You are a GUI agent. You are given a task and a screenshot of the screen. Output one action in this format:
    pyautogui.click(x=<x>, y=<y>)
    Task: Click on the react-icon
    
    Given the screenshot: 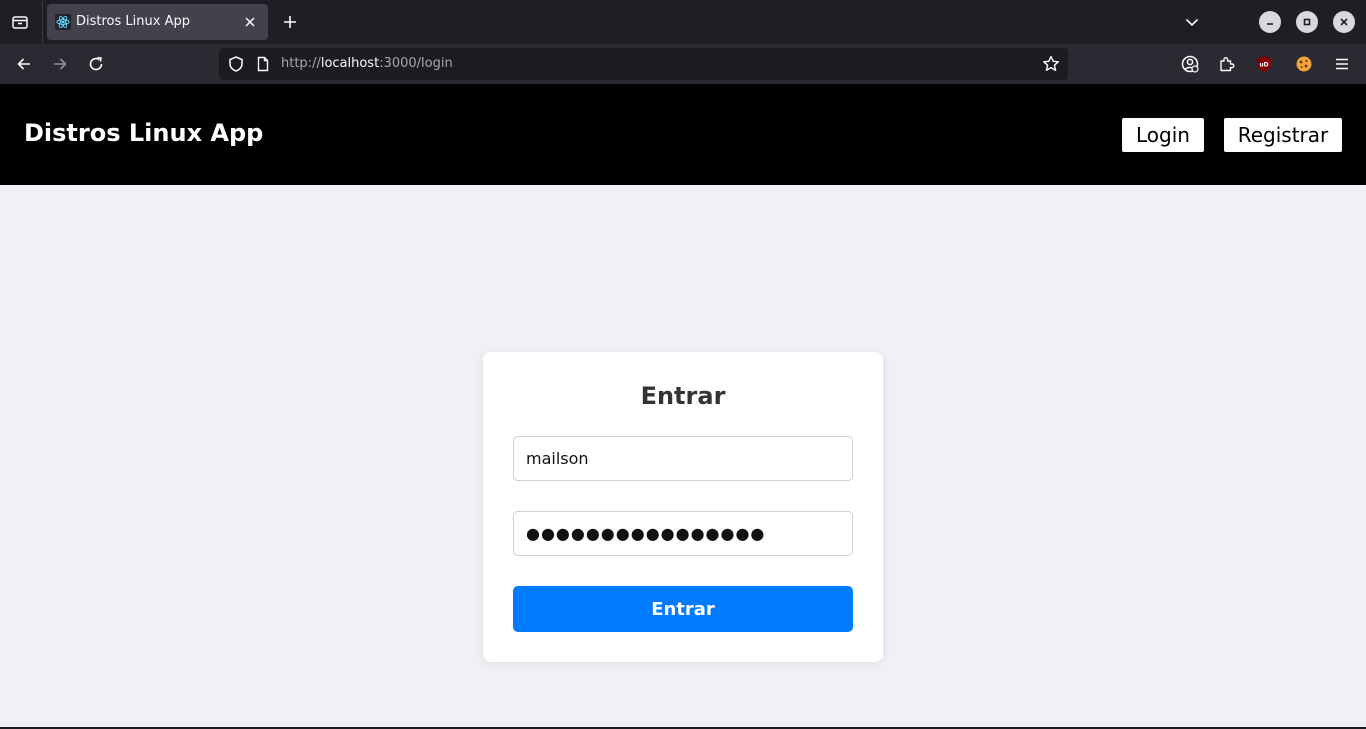 What is the action you would take?
    pyautogui.click(x=63, y=22)
    